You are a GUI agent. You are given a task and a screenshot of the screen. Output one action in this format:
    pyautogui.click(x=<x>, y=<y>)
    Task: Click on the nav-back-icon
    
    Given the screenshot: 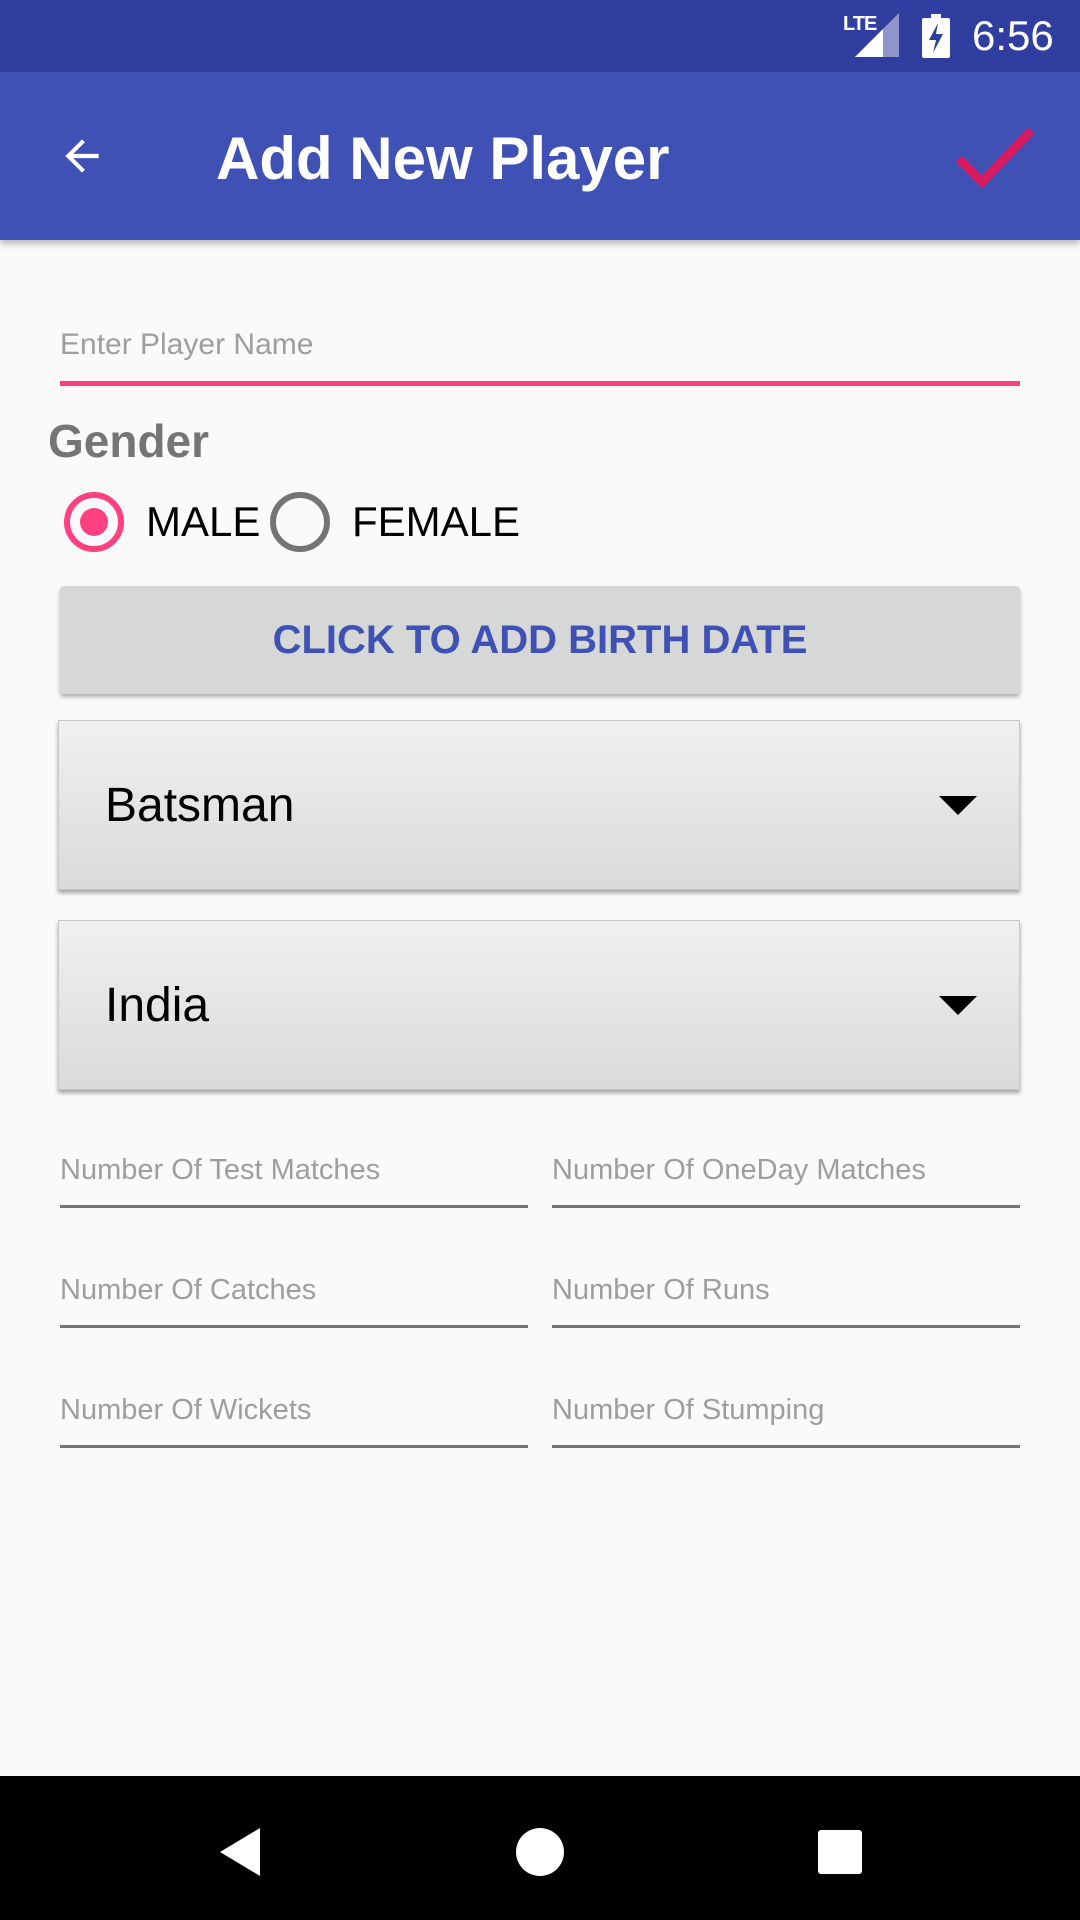 What is the action you would take?
    pyautogui.click(x=240, y=1852)
    